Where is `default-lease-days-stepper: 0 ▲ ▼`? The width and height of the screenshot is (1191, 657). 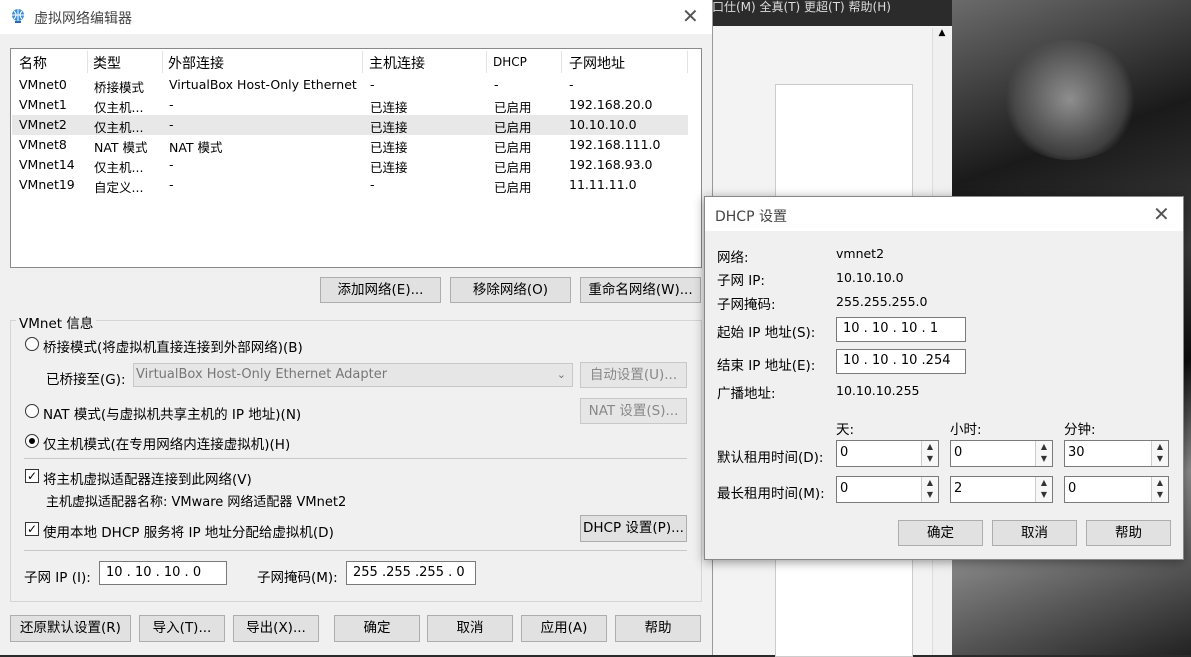 default-lease-days-stepper: 0 ▲ ▼ is located at coordinates (887, 453).